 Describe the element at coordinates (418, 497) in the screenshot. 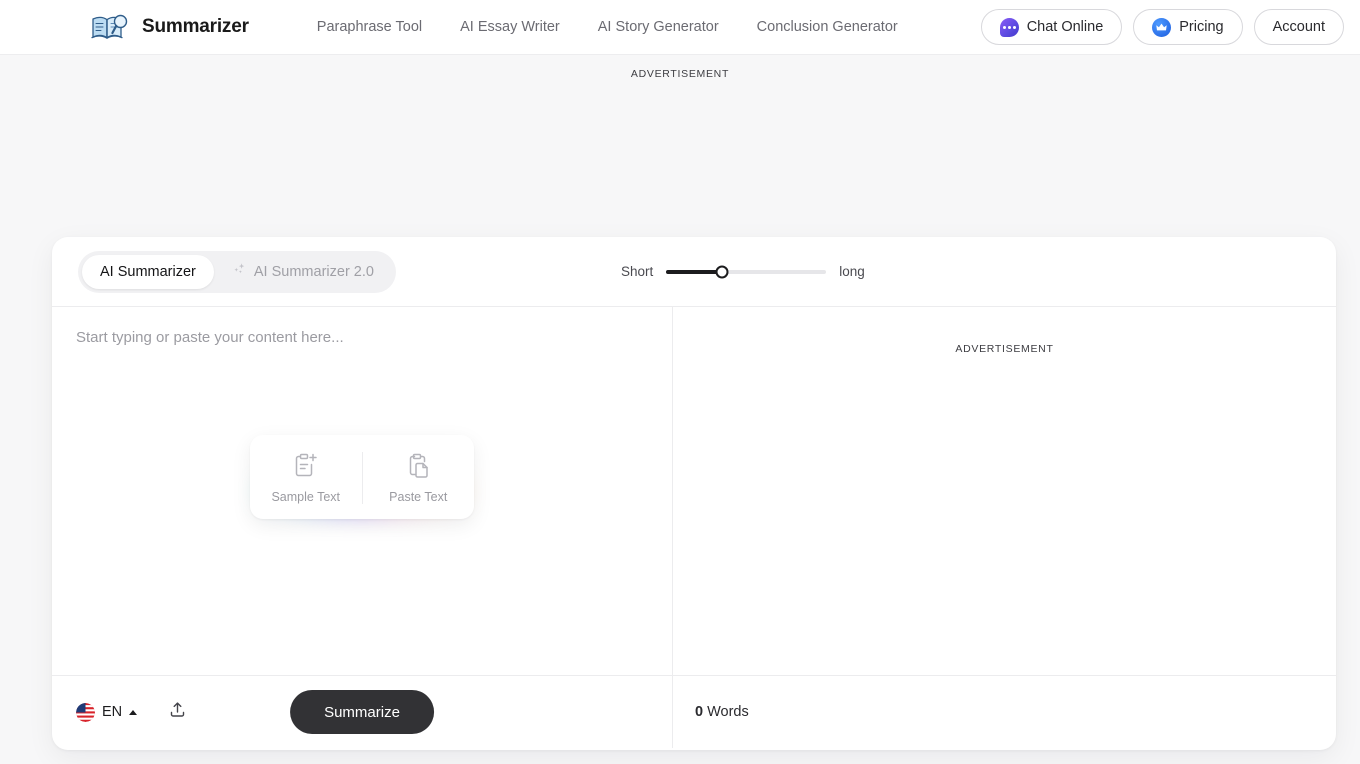

I see `paste-text-label: Paste Text` at that location.